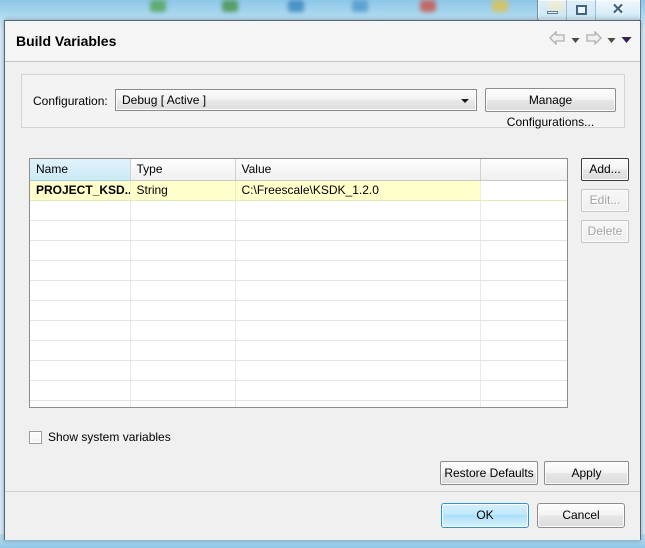 This screenshot has width=645, height=548. What do you see at coordinates (183, 190) in the screenshot?
I see `cell-type: String` at bounding box center [183, 190].